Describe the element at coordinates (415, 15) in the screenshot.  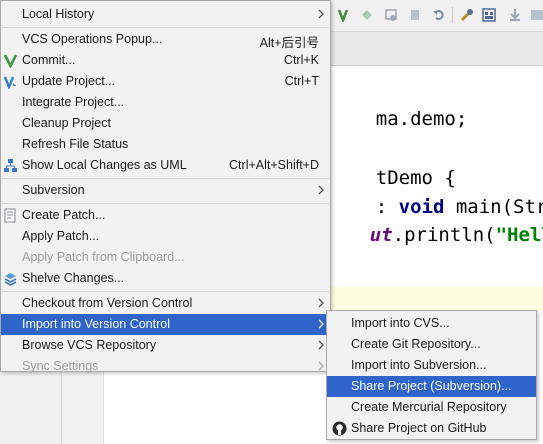
I see `annotate-icon` at that location.